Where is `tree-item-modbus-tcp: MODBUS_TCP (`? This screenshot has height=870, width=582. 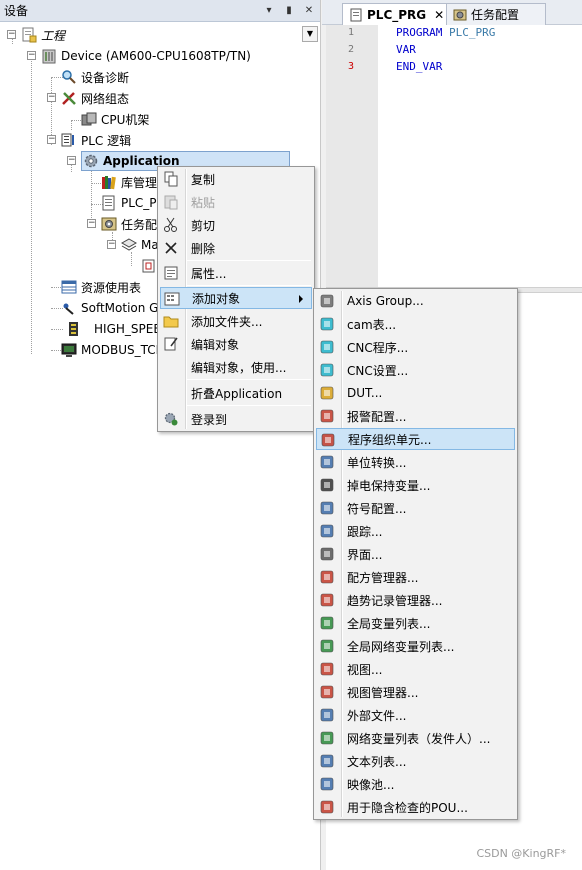 tree-item-modbus-tcp: MODBUS_TCP ( is located at coordinates (116, 350).